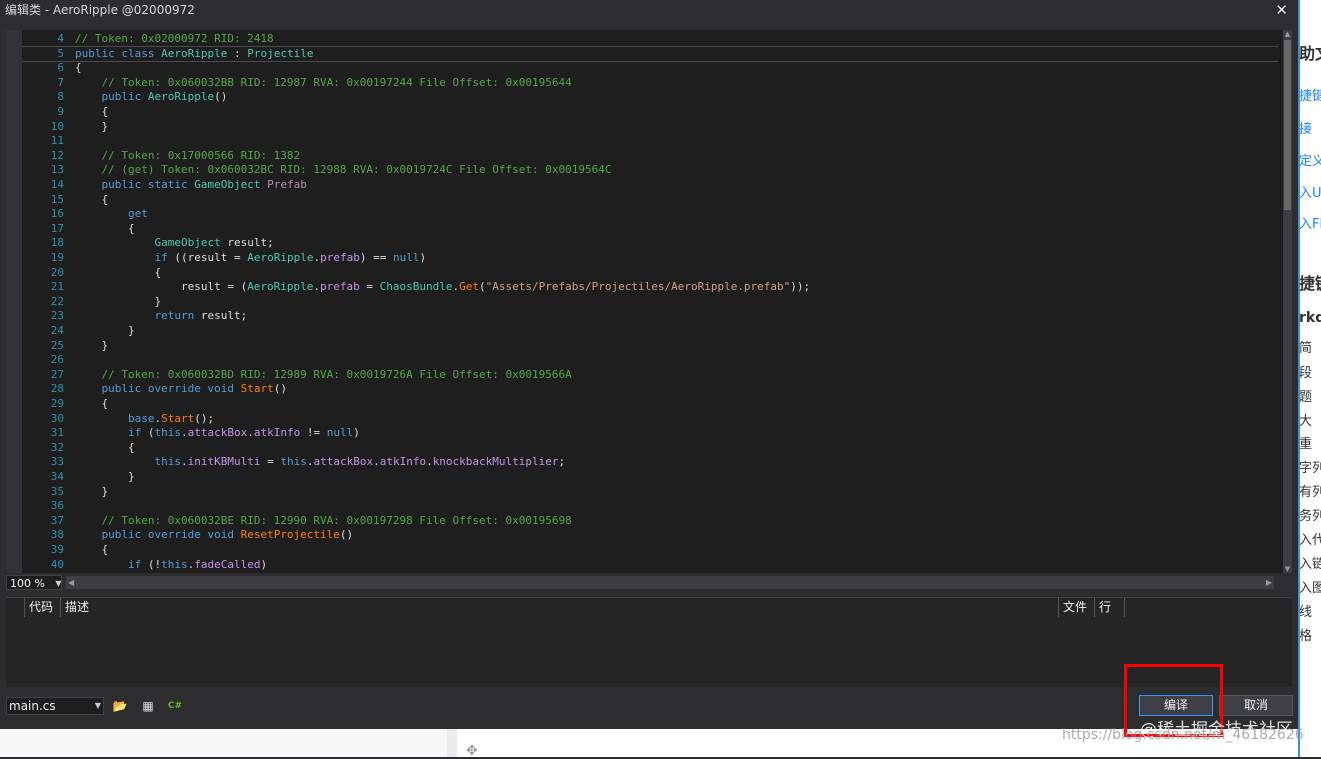 This screenshot has height=759, width=1321. I want to click on code-line: 6{, so click(650, 68).